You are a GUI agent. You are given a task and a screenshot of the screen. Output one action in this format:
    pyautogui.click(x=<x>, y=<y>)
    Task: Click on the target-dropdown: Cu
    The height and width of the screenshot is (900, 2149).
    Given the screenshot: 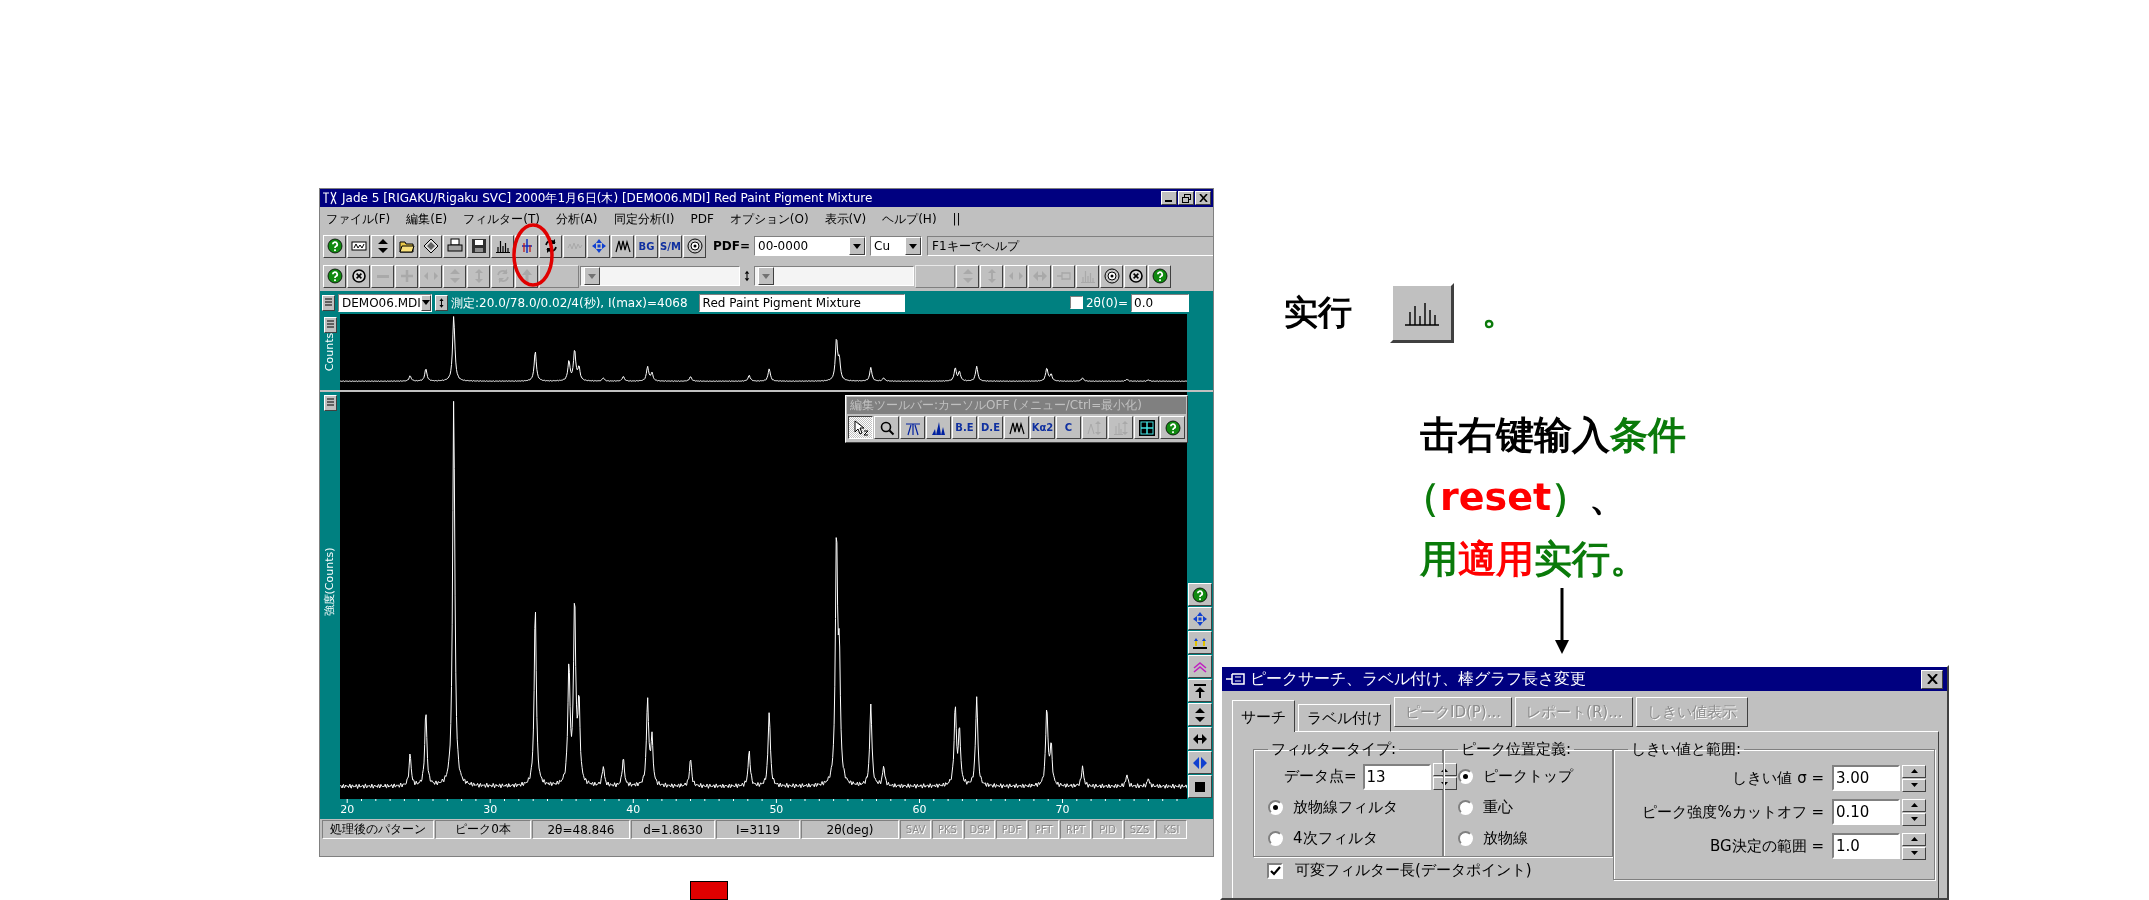 What is the action you would take?
    pyautogui.click(x=896, y=246)
    